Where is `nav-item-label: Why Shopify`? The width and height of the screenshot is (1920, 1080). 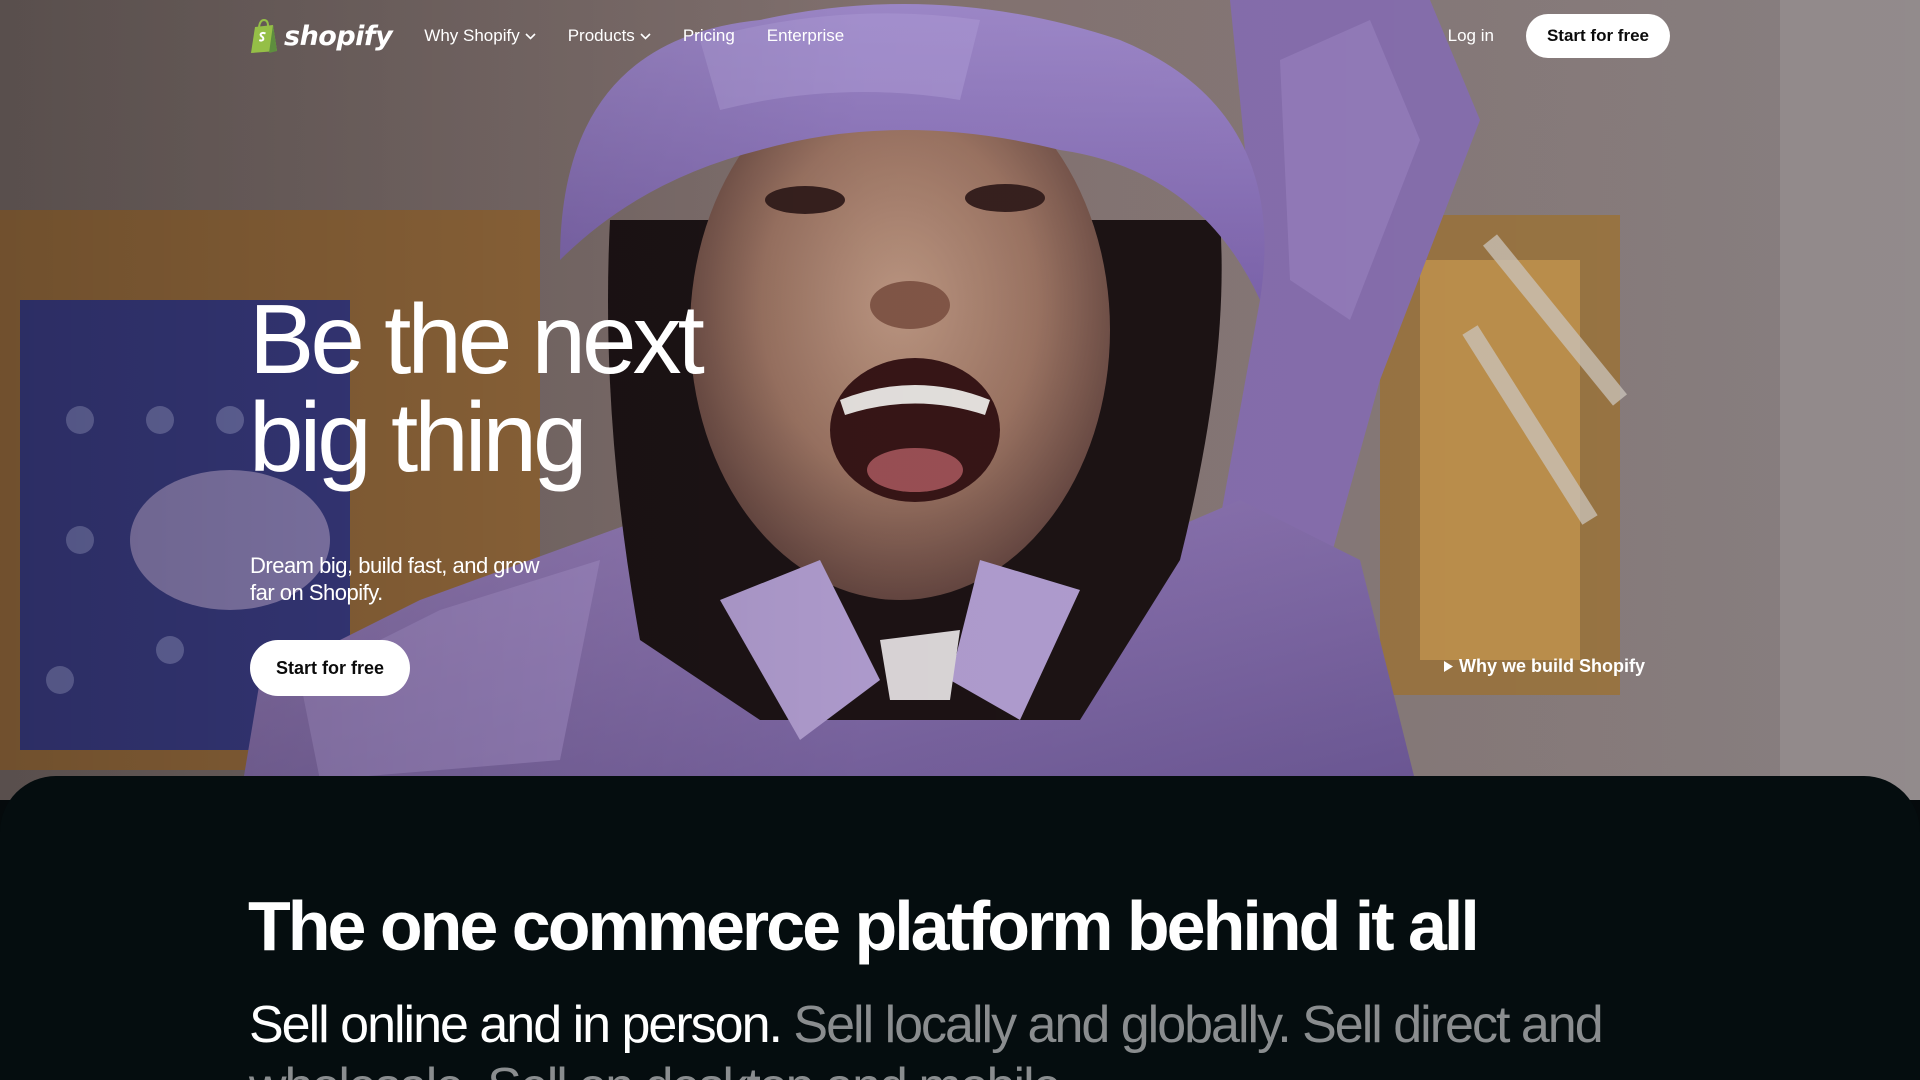 nav-item-label: Why Shopify is located at coordinates (472, 35).